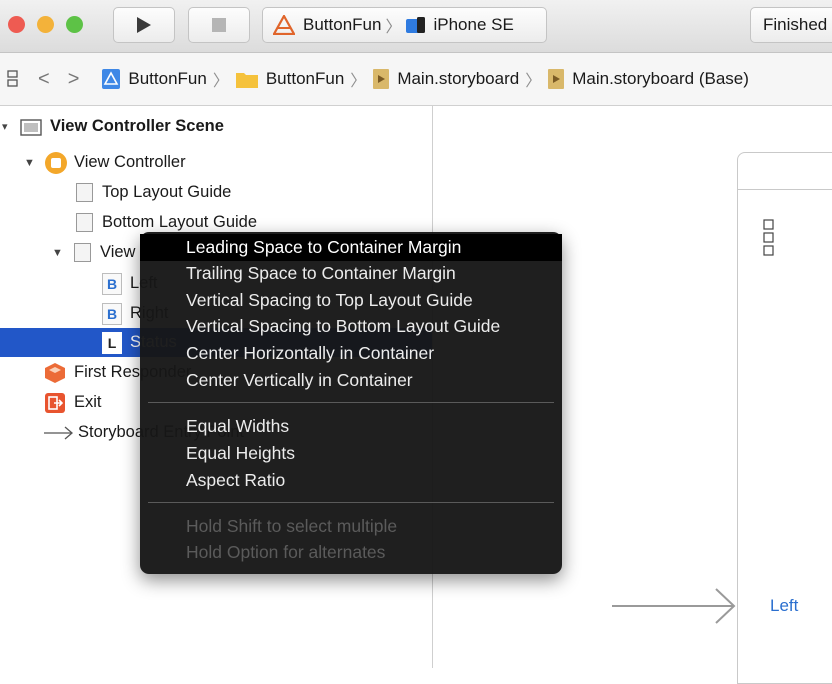  Describe the element at coordinates (351, 426) in the screenshot. I see `menu-item-equal-widths: Equal Widths` at that location.